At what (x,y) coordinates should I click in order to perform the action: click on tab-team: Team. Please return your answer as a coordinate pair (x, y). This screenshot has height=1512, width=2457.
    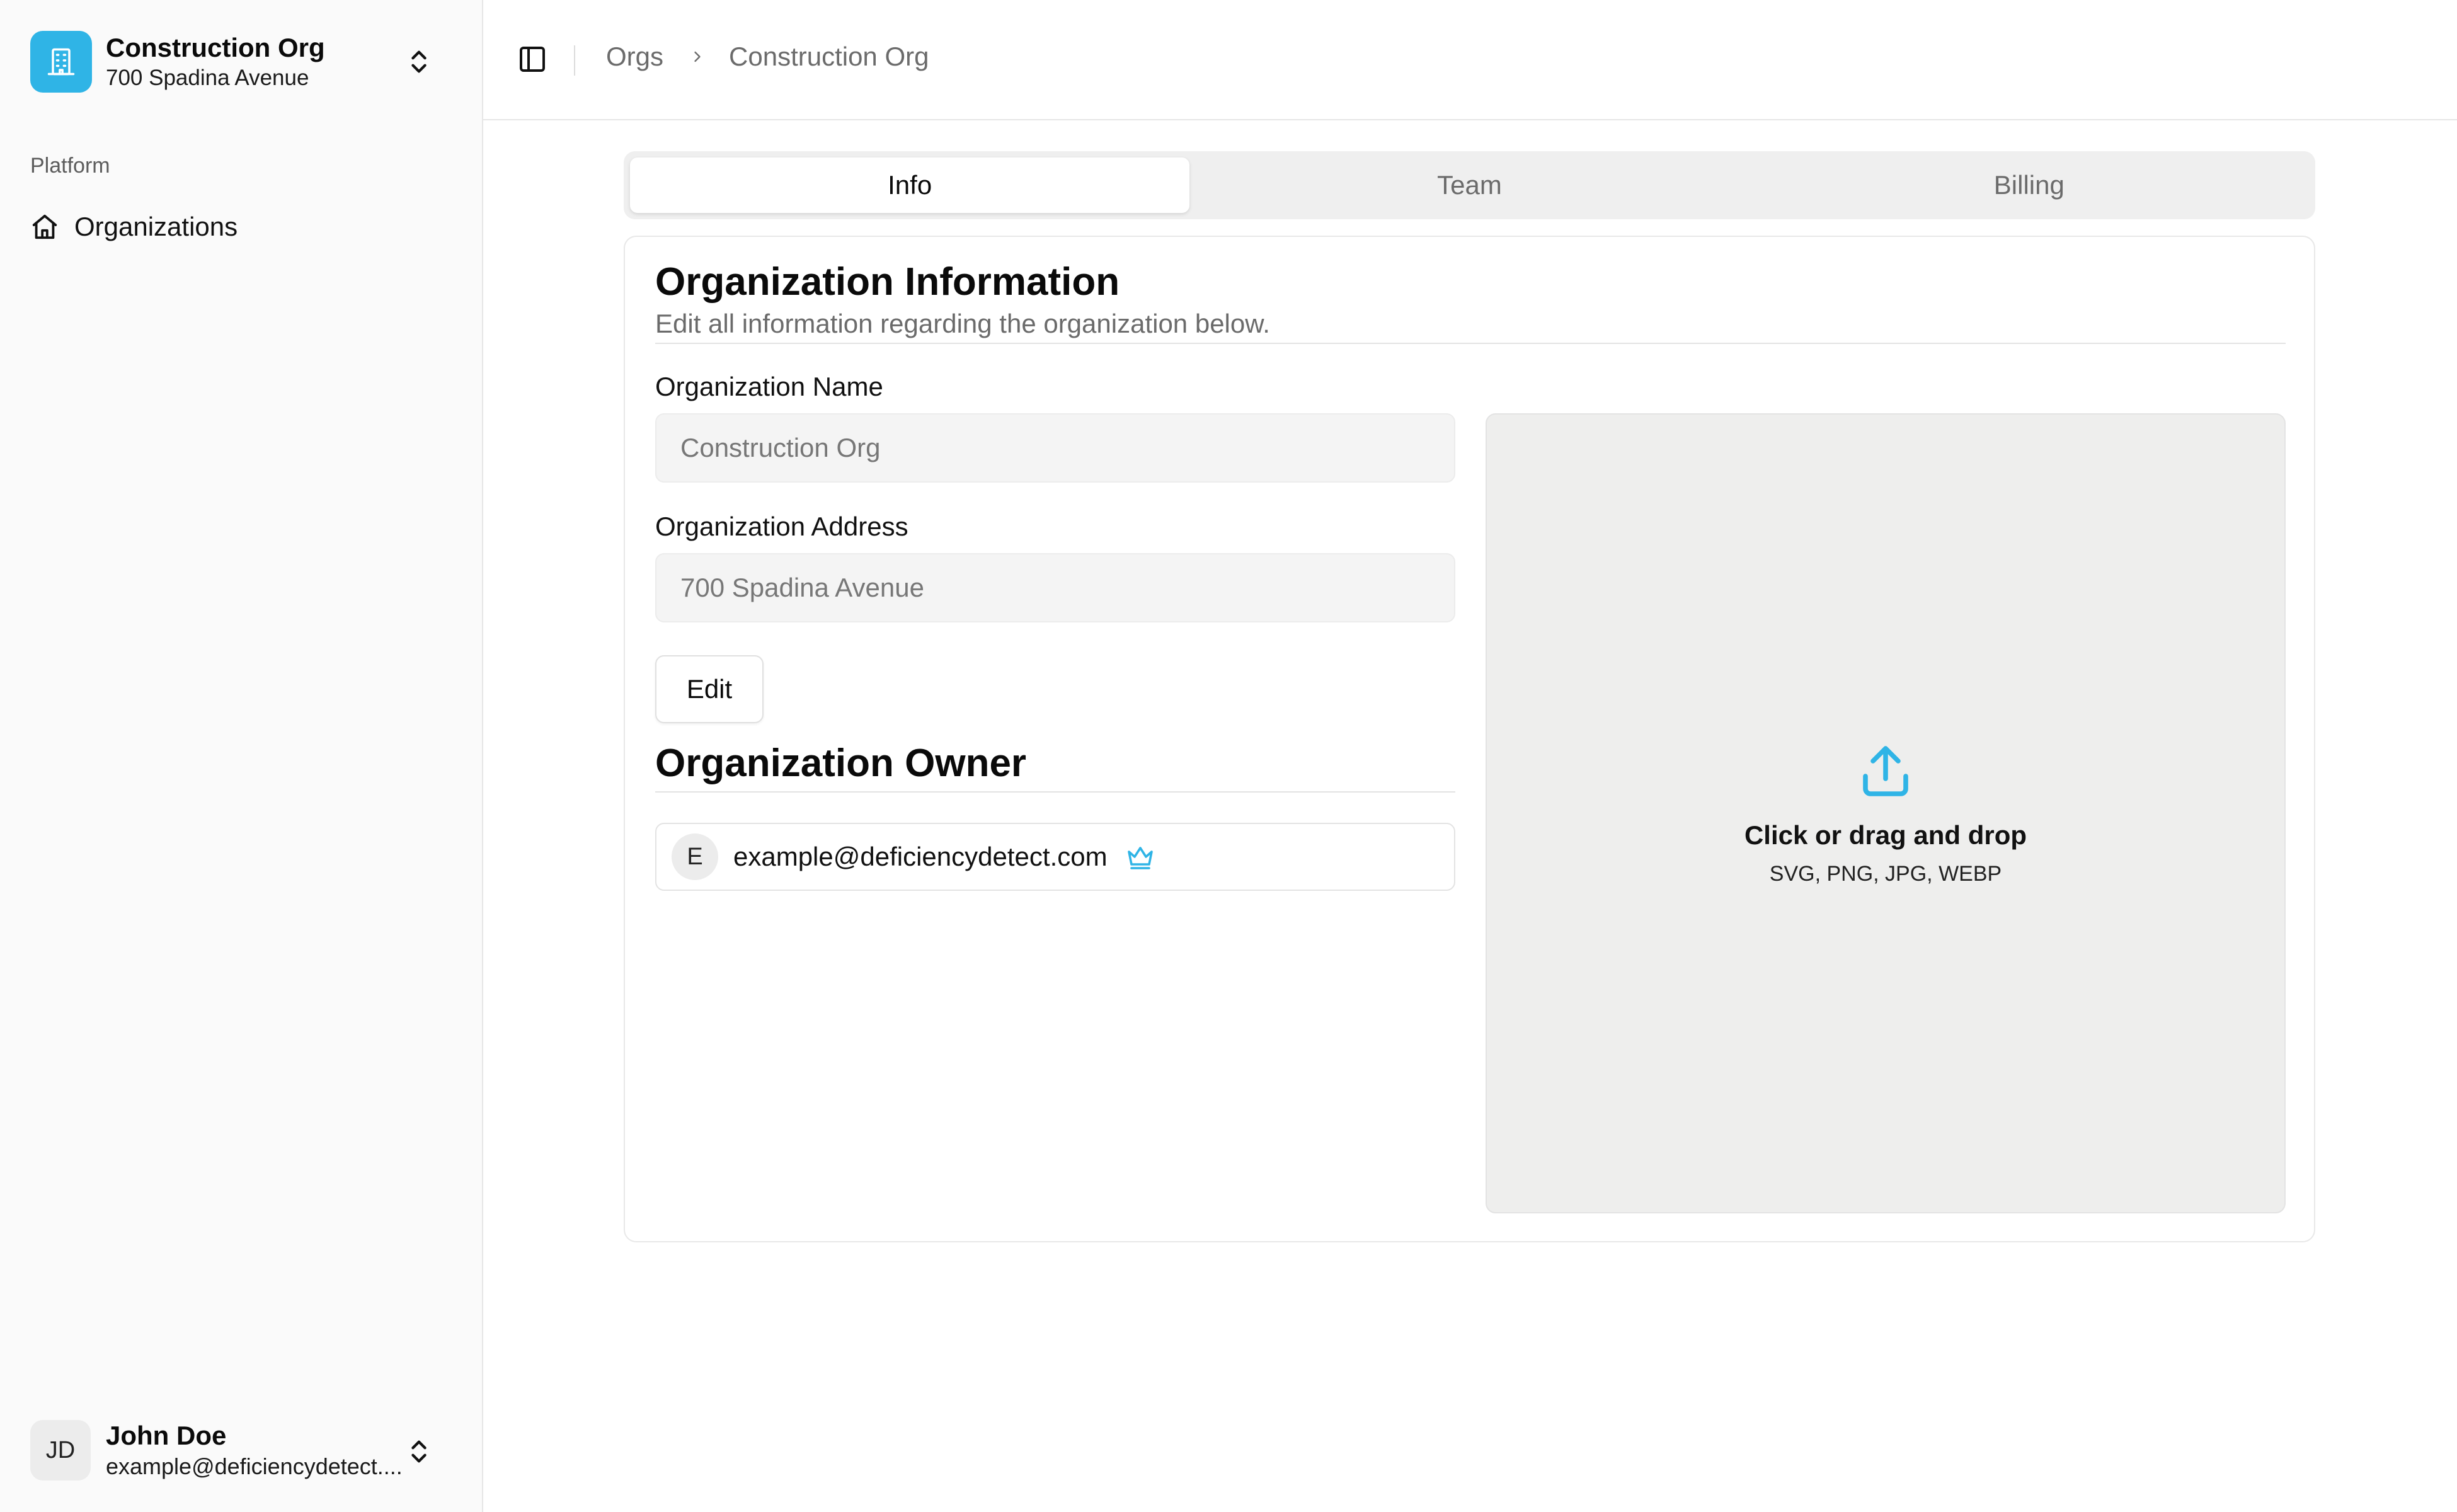
    Looking at the image, I should click on (1469, 185).